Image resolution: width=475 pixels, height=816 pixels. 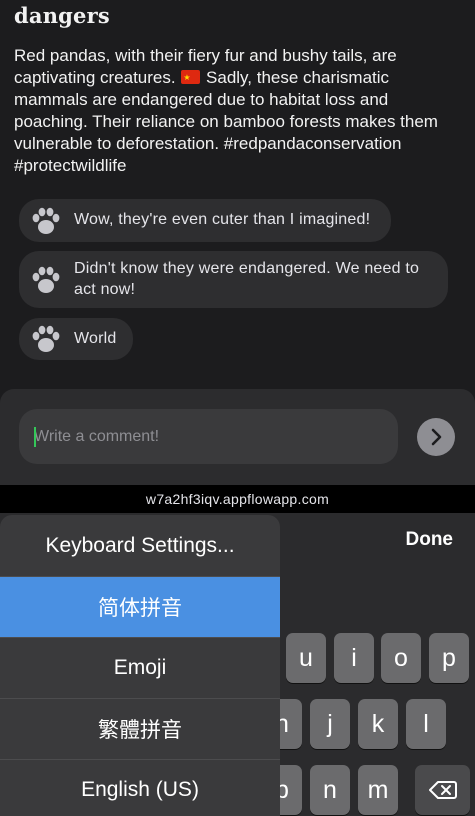 I want to click on comment: World, so click(x=76, y=339).